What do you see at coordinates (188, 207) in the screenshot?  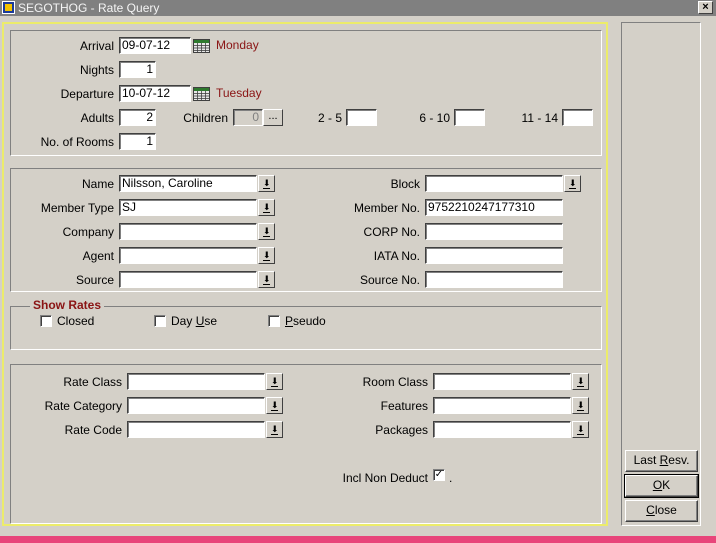 I see `member-type-field: SJ` at bounding box center [188, 207].